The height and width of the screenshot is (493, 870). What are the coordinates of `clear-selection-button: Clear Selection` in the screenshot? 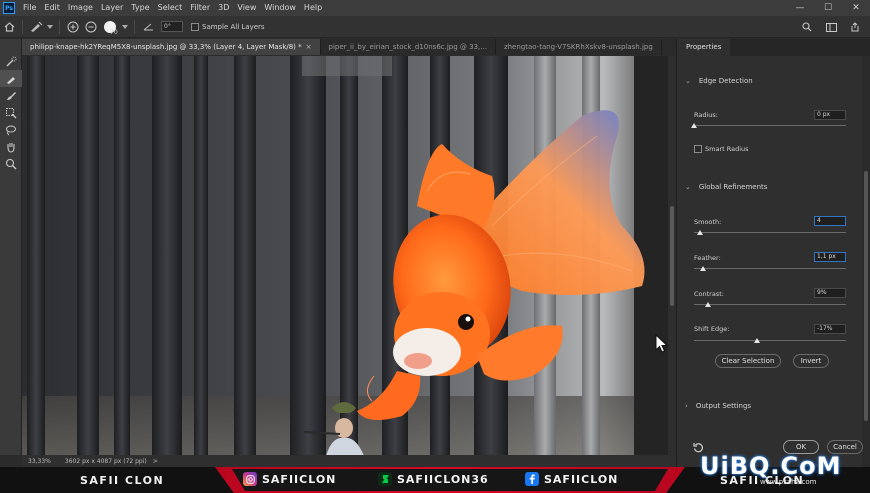 It's located at (748, 361).